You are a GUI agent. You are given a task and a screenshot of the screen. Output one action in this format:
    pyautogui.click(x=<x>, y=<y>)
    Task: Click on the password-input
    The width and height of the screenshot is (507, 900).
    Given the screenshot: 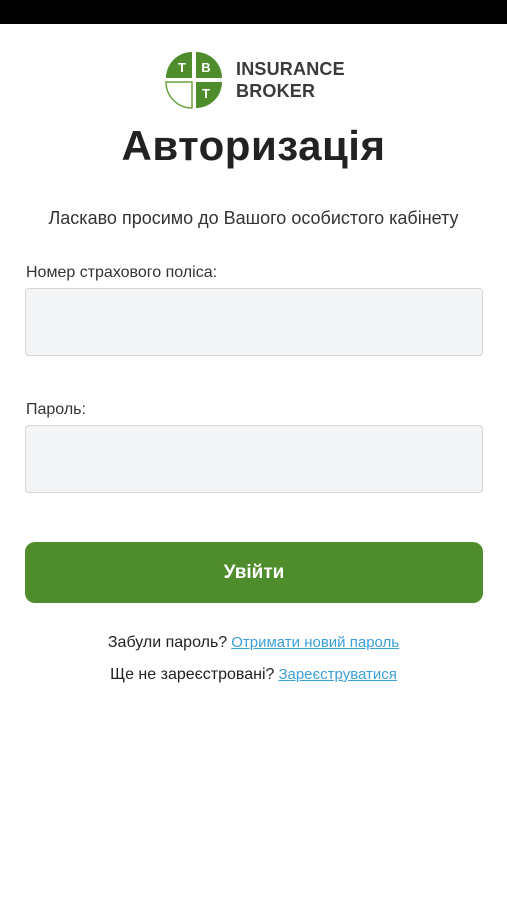 What is the action you would take?
    pyautogui.click(x=254, y=459)
    